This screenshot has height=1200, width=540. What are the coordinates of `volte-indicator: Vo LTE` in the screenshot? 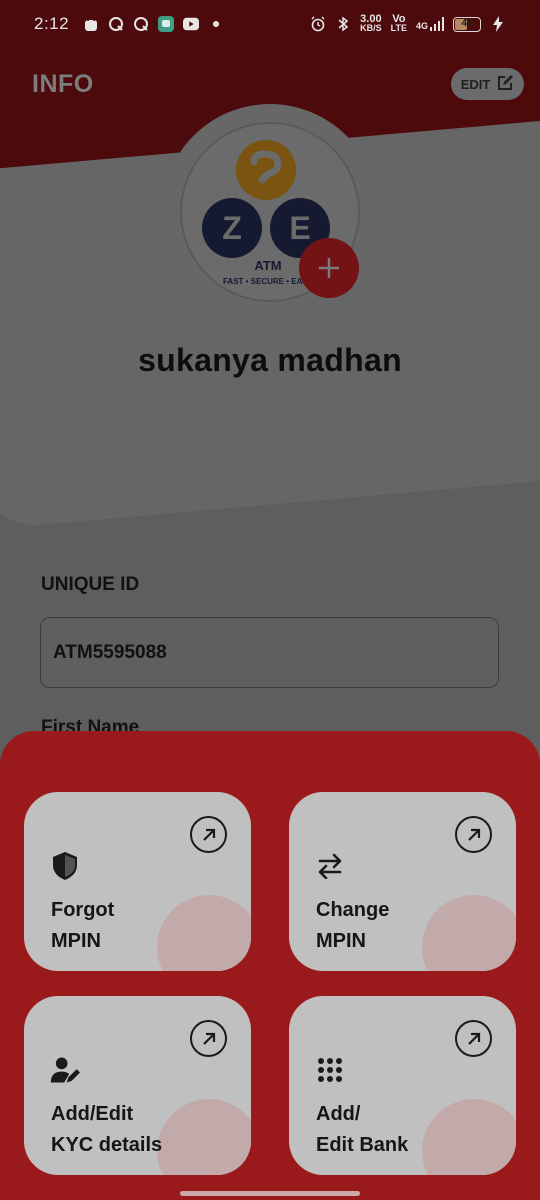 It's located at (398, 23).